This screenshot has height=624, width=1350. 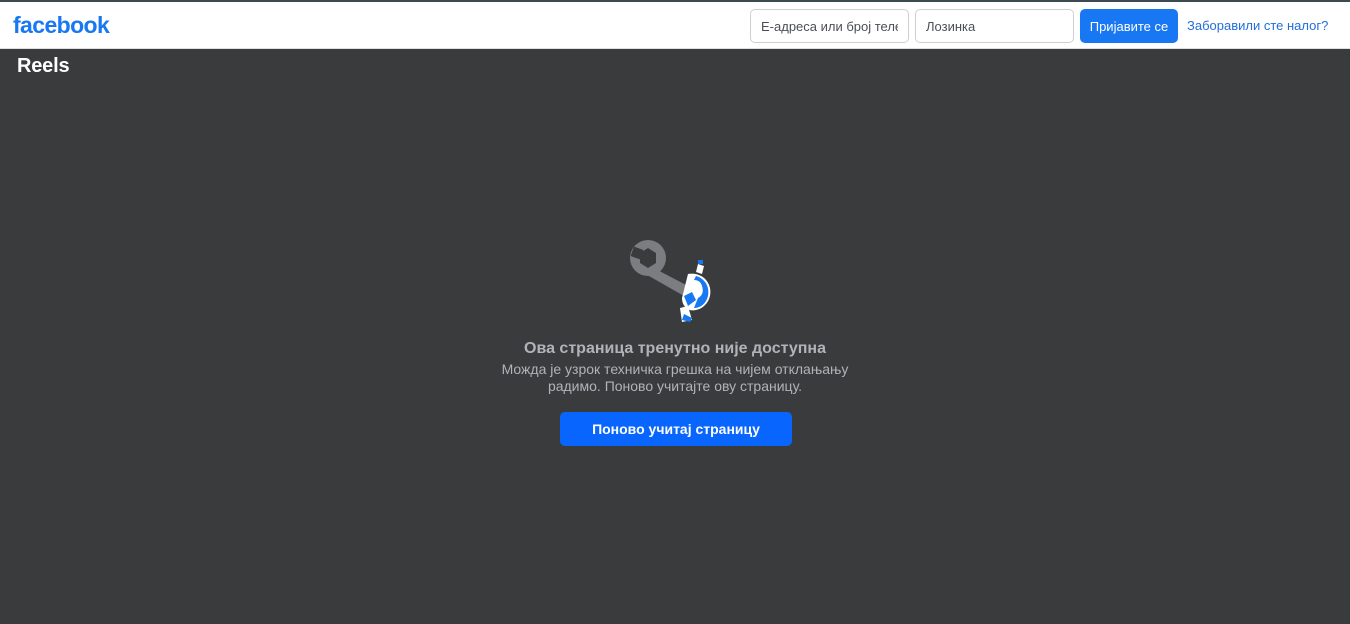 I want to click on wrench-broken-icon, so click(x=670, y=281).